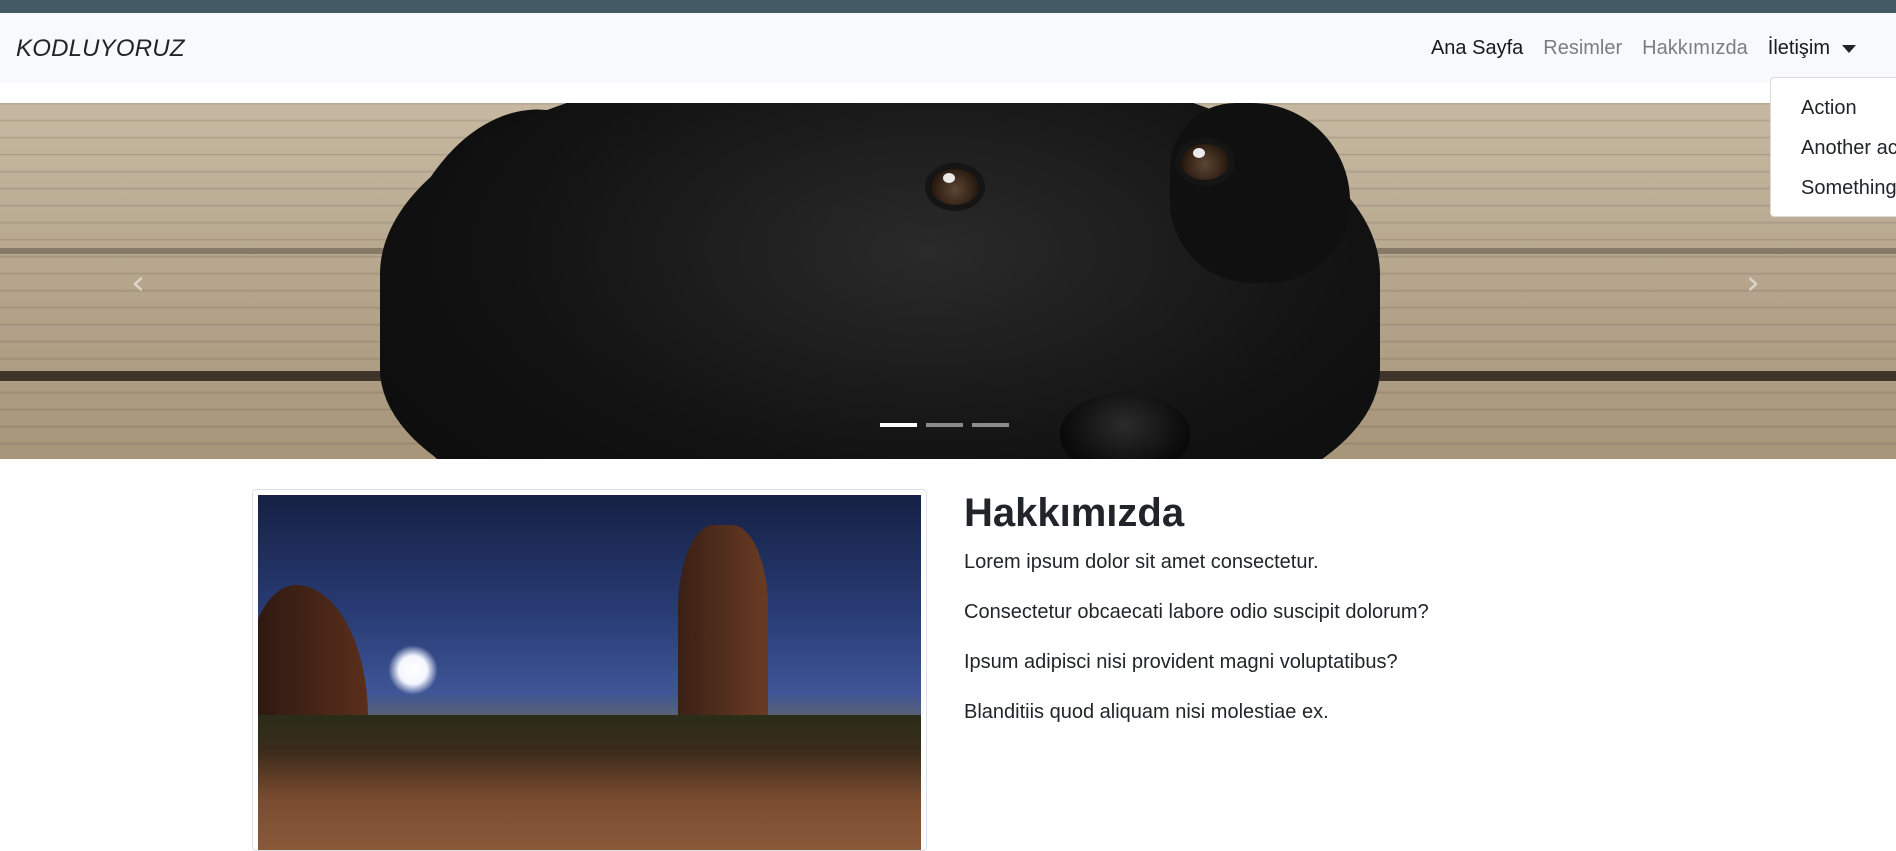 This screenshot has height=851, width=1896. I want to click on carousel-indicators, so click(944, 425).